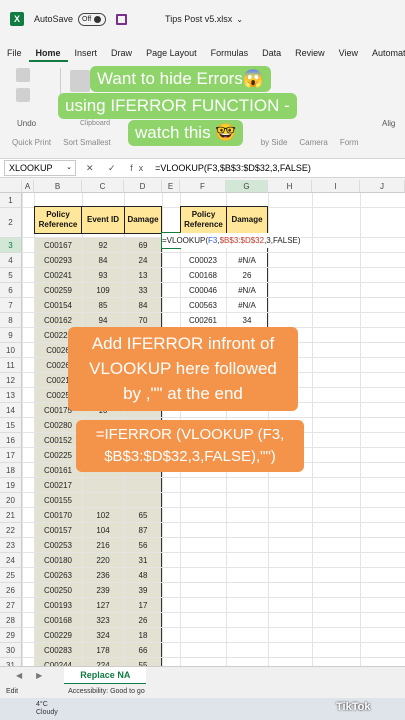  I want to click on column-header-c: C, so click(103, 186).